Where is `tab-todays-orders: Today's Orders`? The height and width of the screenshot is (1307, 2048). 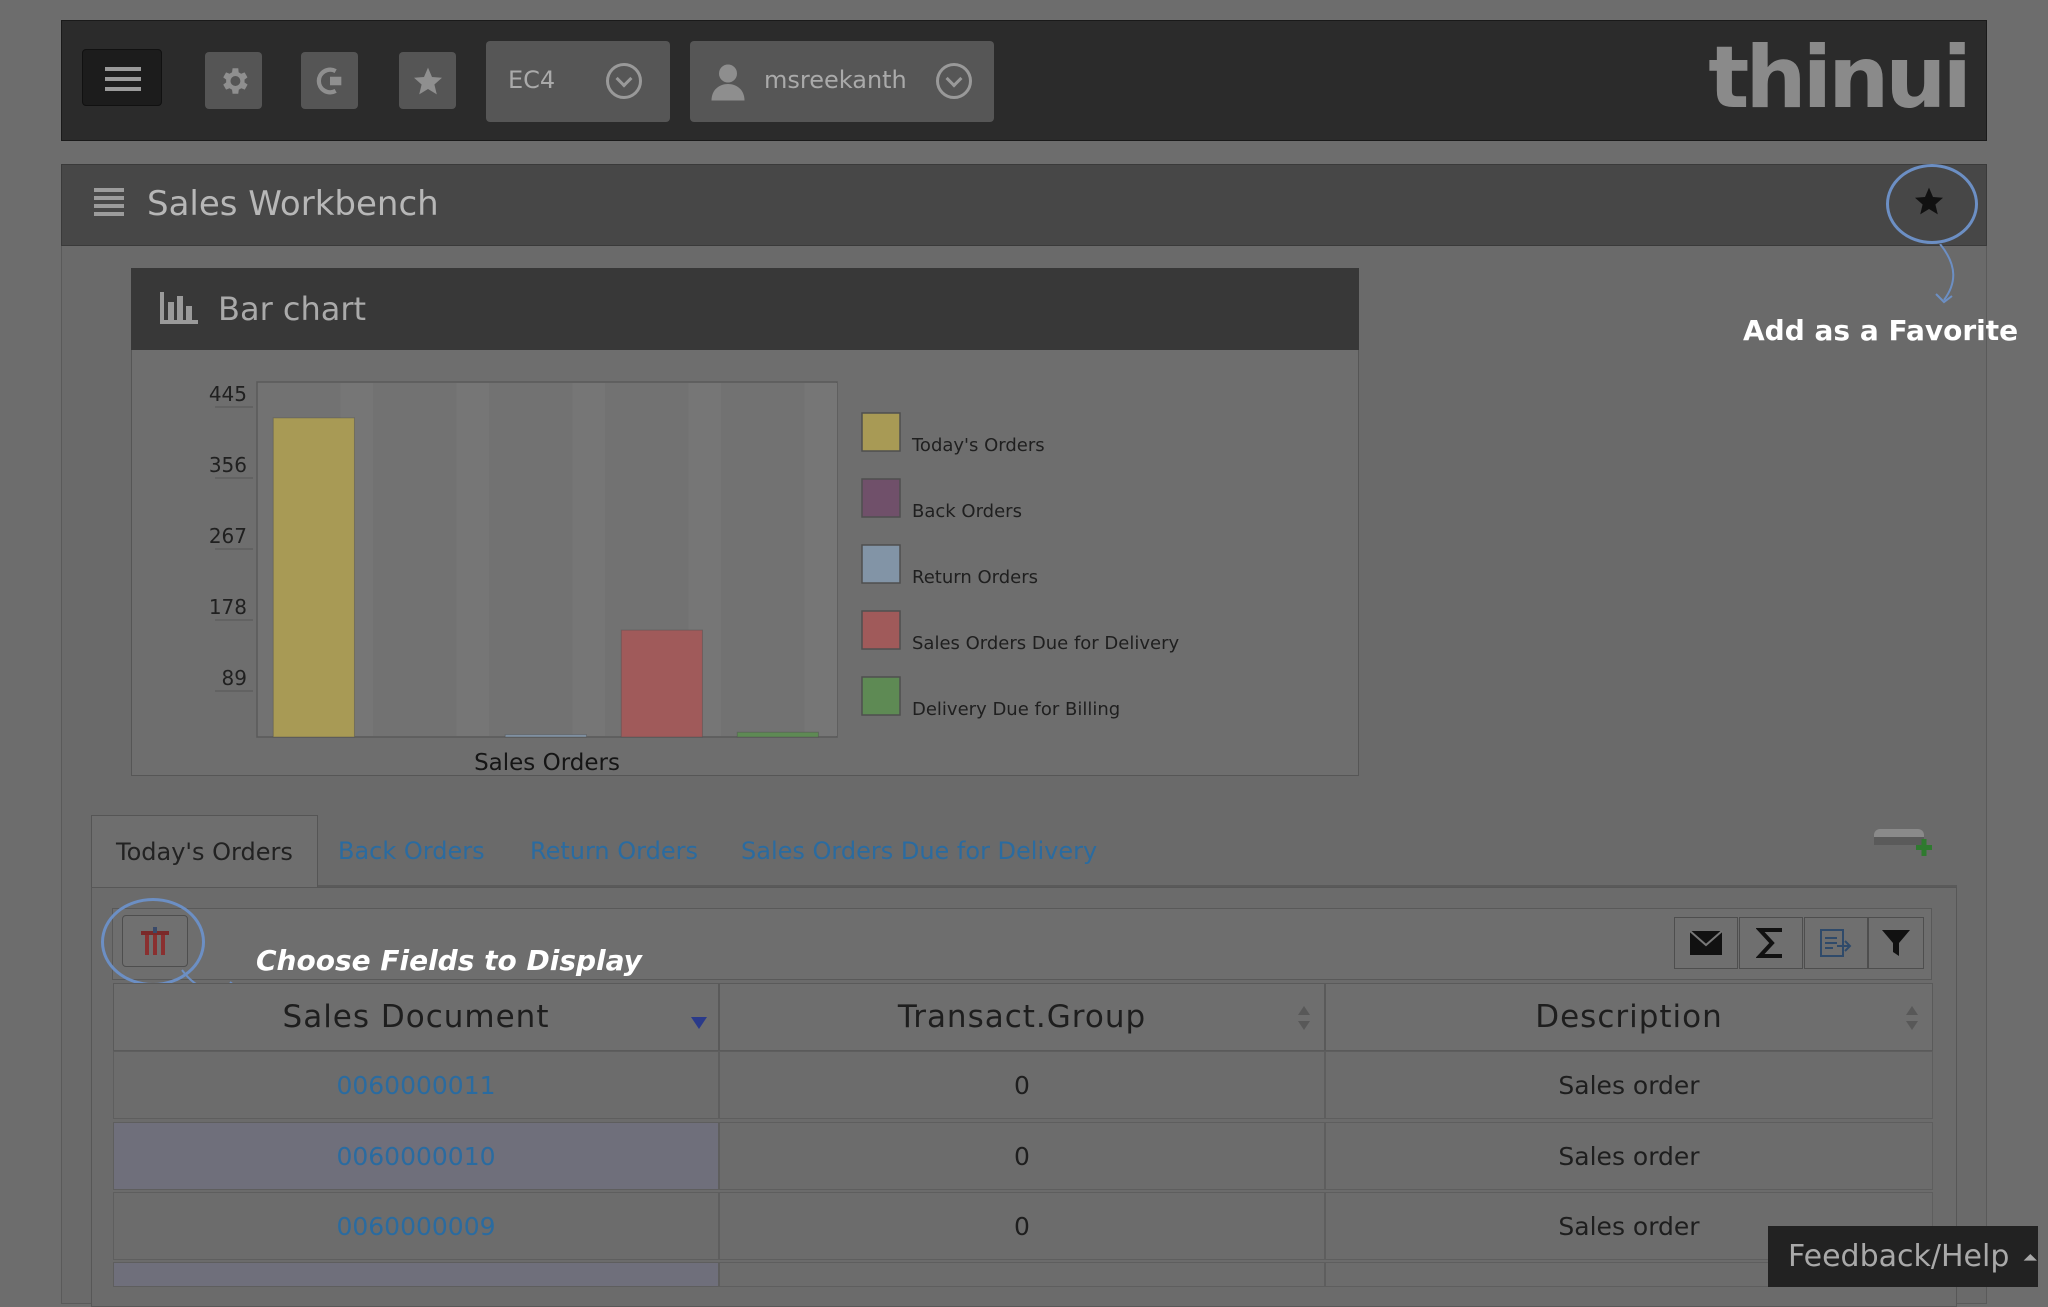
tab-todays-orders: Today's Orders is located at coordinates (204, 851).